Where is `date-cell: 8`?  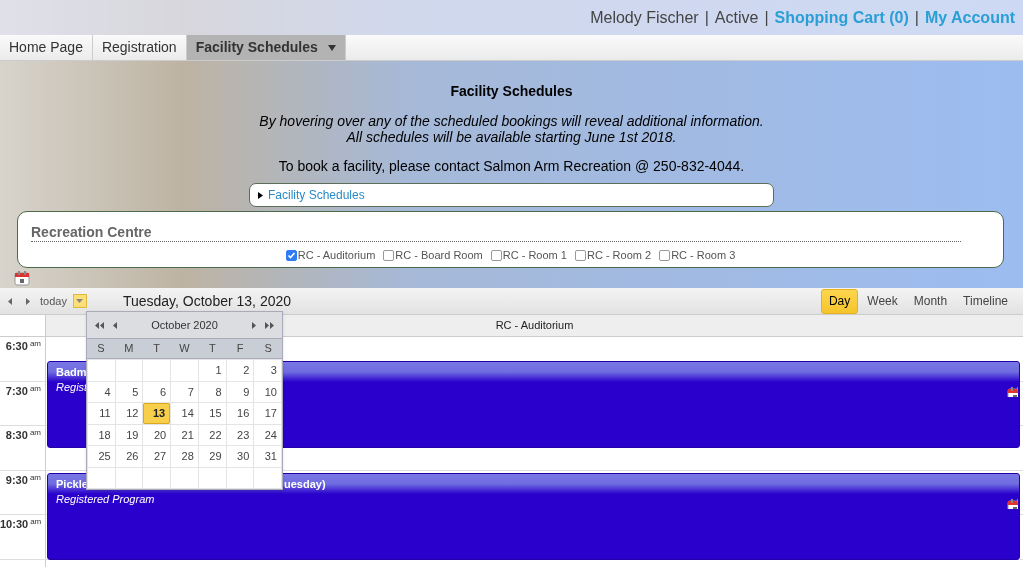
date-cell: 8 is located at coordinates (212, 391).